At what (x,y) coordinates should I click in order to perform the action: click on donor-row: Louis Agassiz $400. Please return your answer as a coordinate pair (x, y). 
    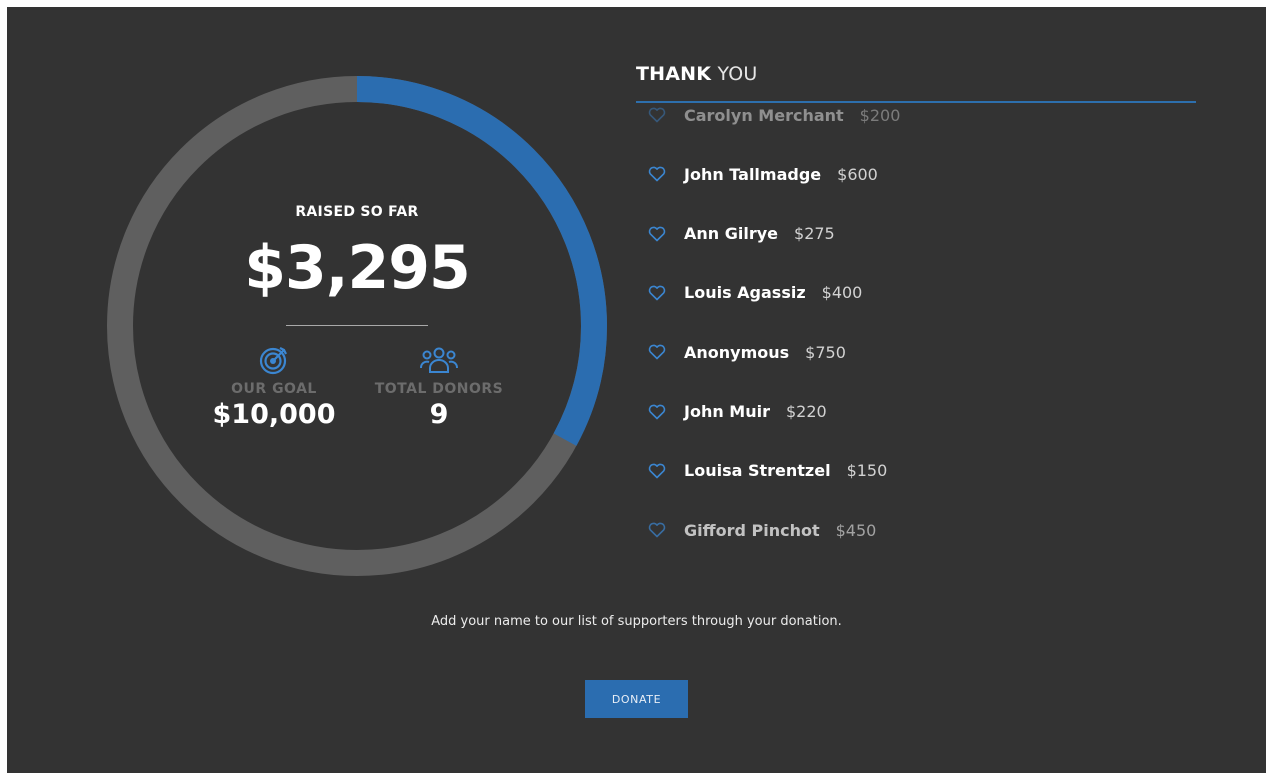
    Looking at the image, I should click on (749, 293).